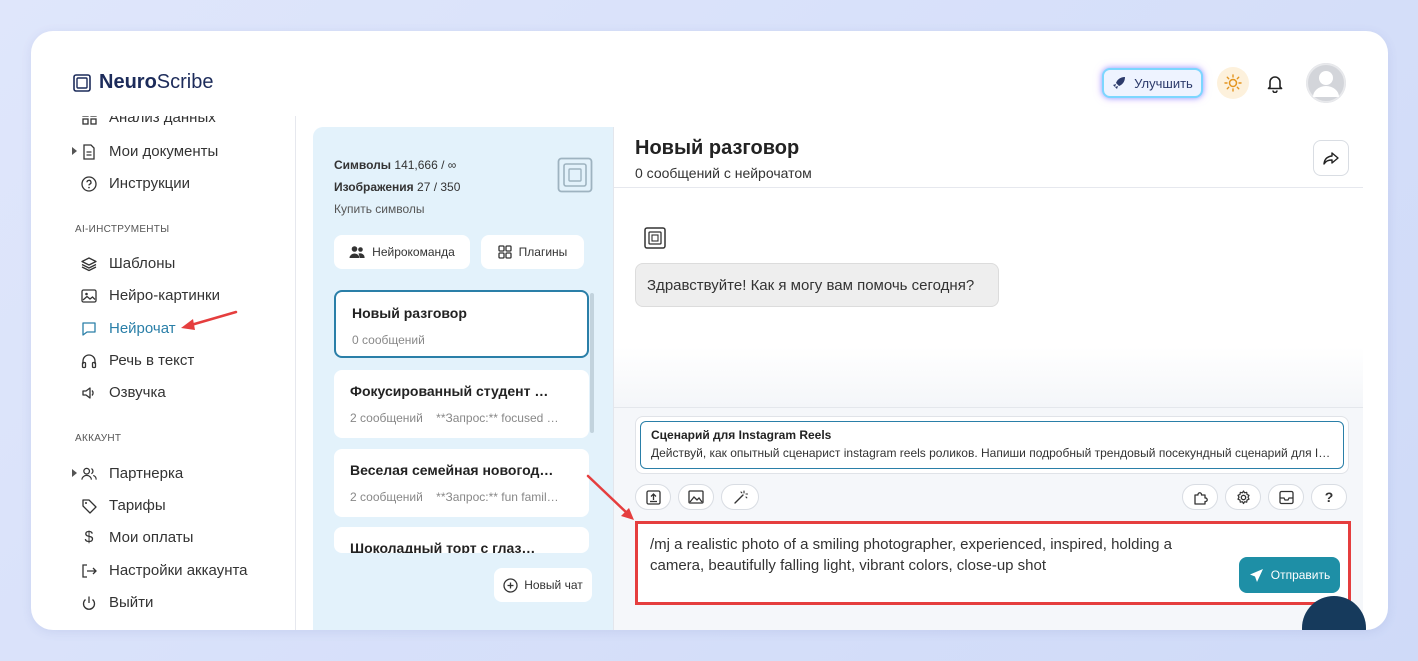 The height and width of the screenshot is (661, 1418). I want to click on layers-icon, so click(89, 264).